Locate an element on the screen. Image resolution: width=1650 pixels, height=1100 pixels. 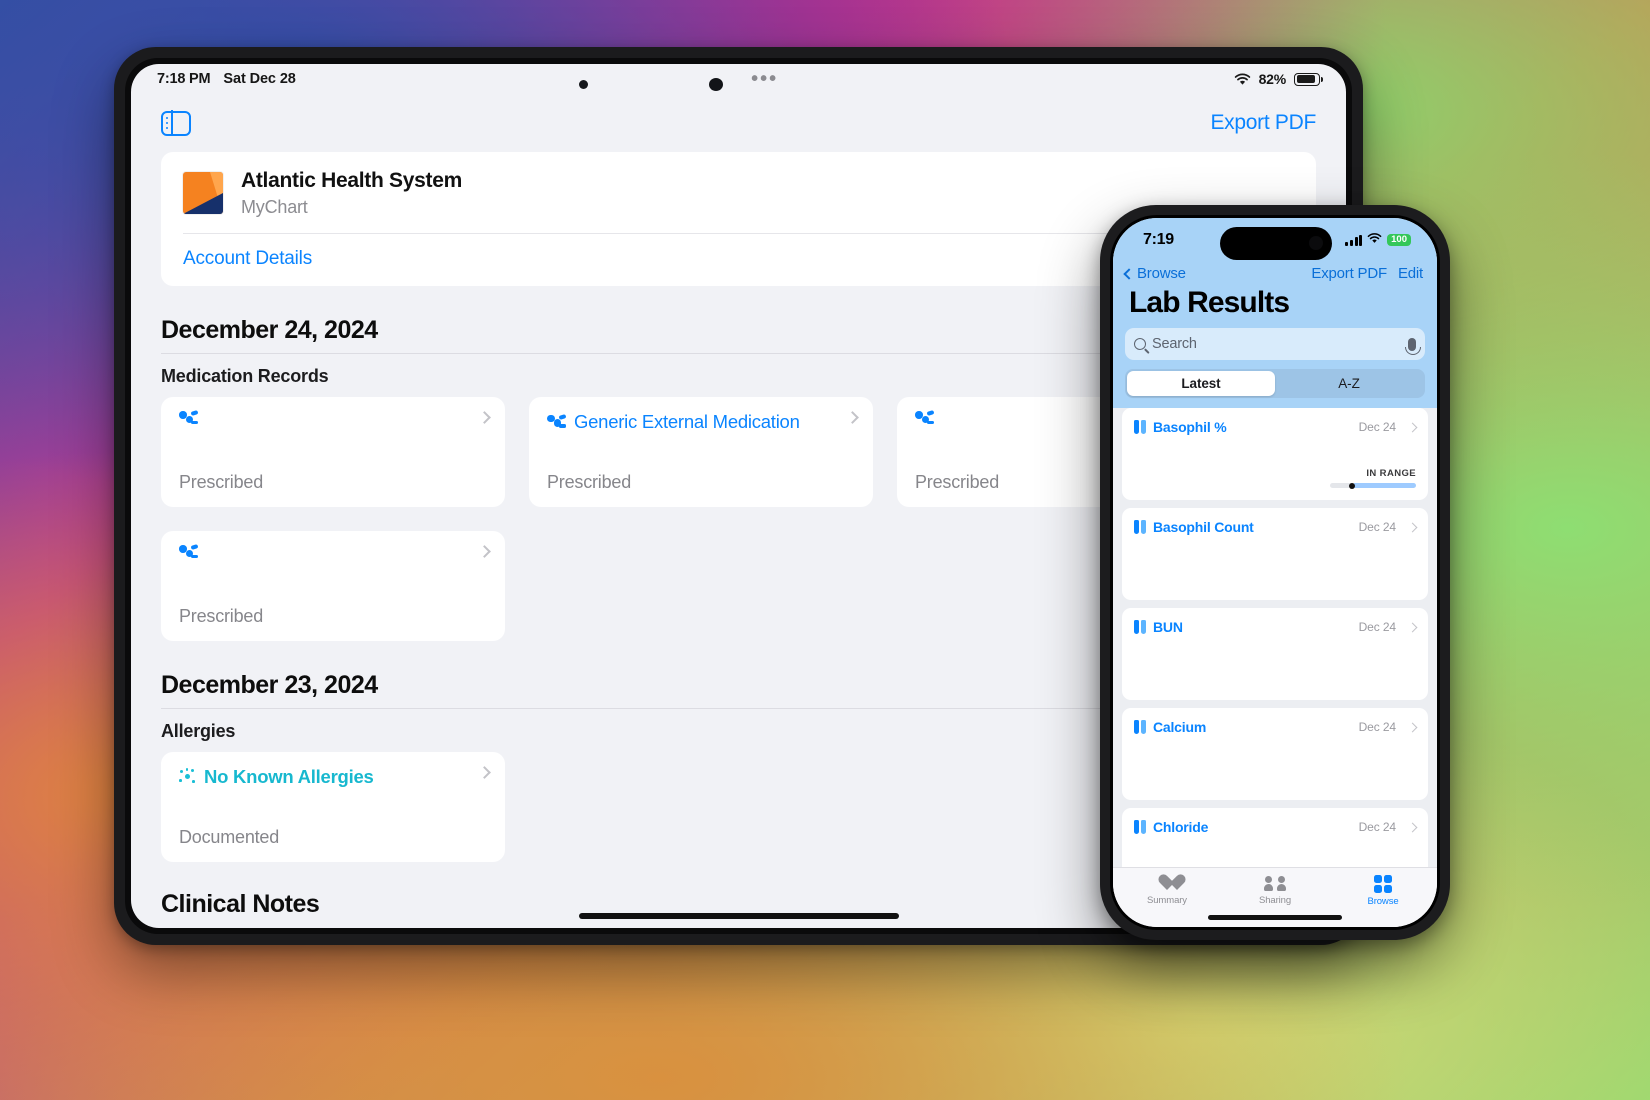
battery-icon is located at coordinates (1309, 79).